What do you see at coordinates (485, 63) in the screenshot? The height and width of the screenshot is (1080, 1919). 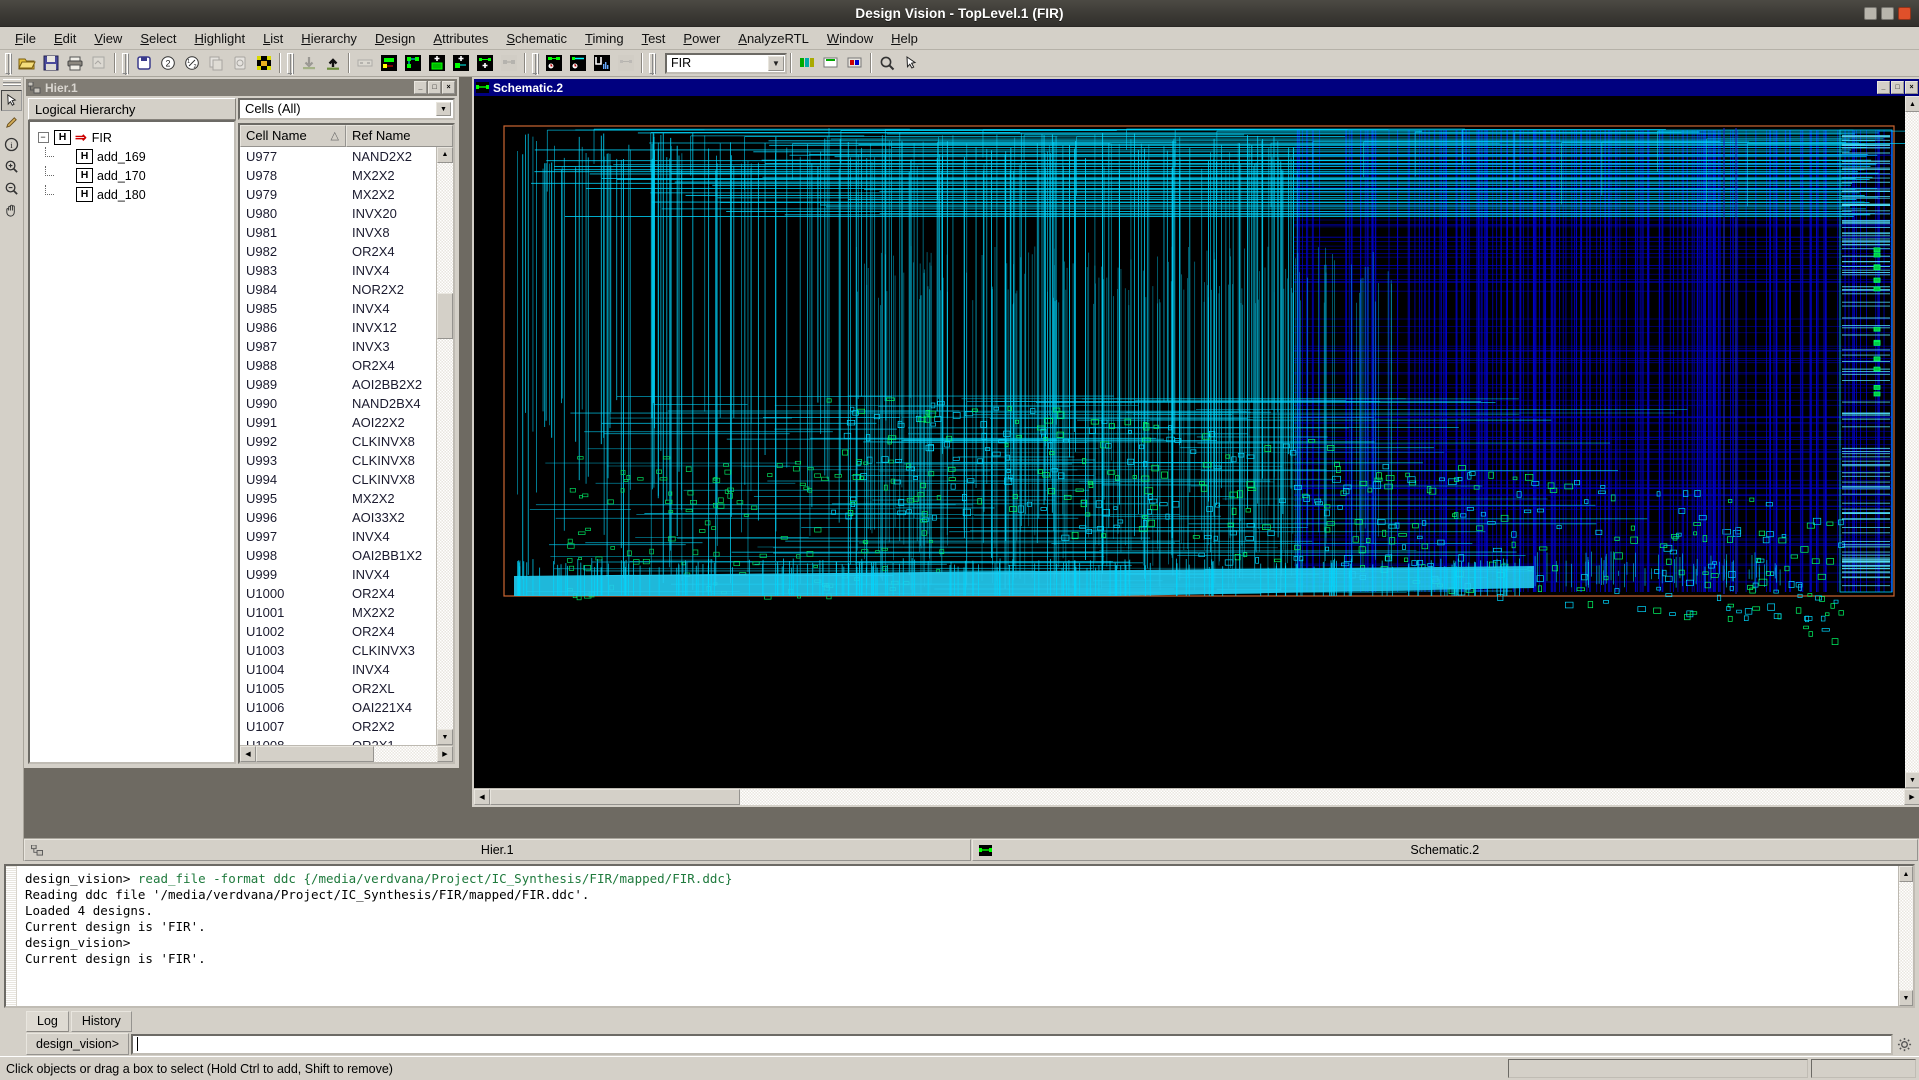 I see `add-pin-icon` at bounding box center [485, 63].